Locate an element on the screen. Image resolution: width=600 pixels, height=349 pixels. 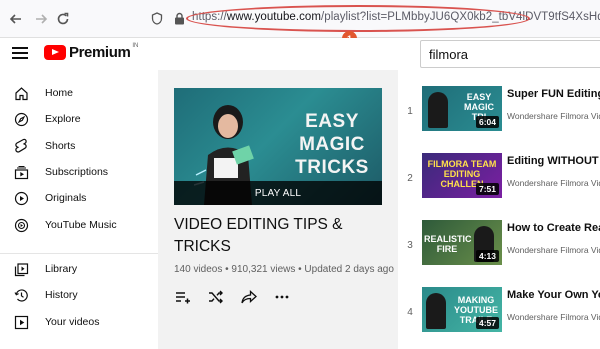
search-input: filmora is located at coordinates (510, 54).